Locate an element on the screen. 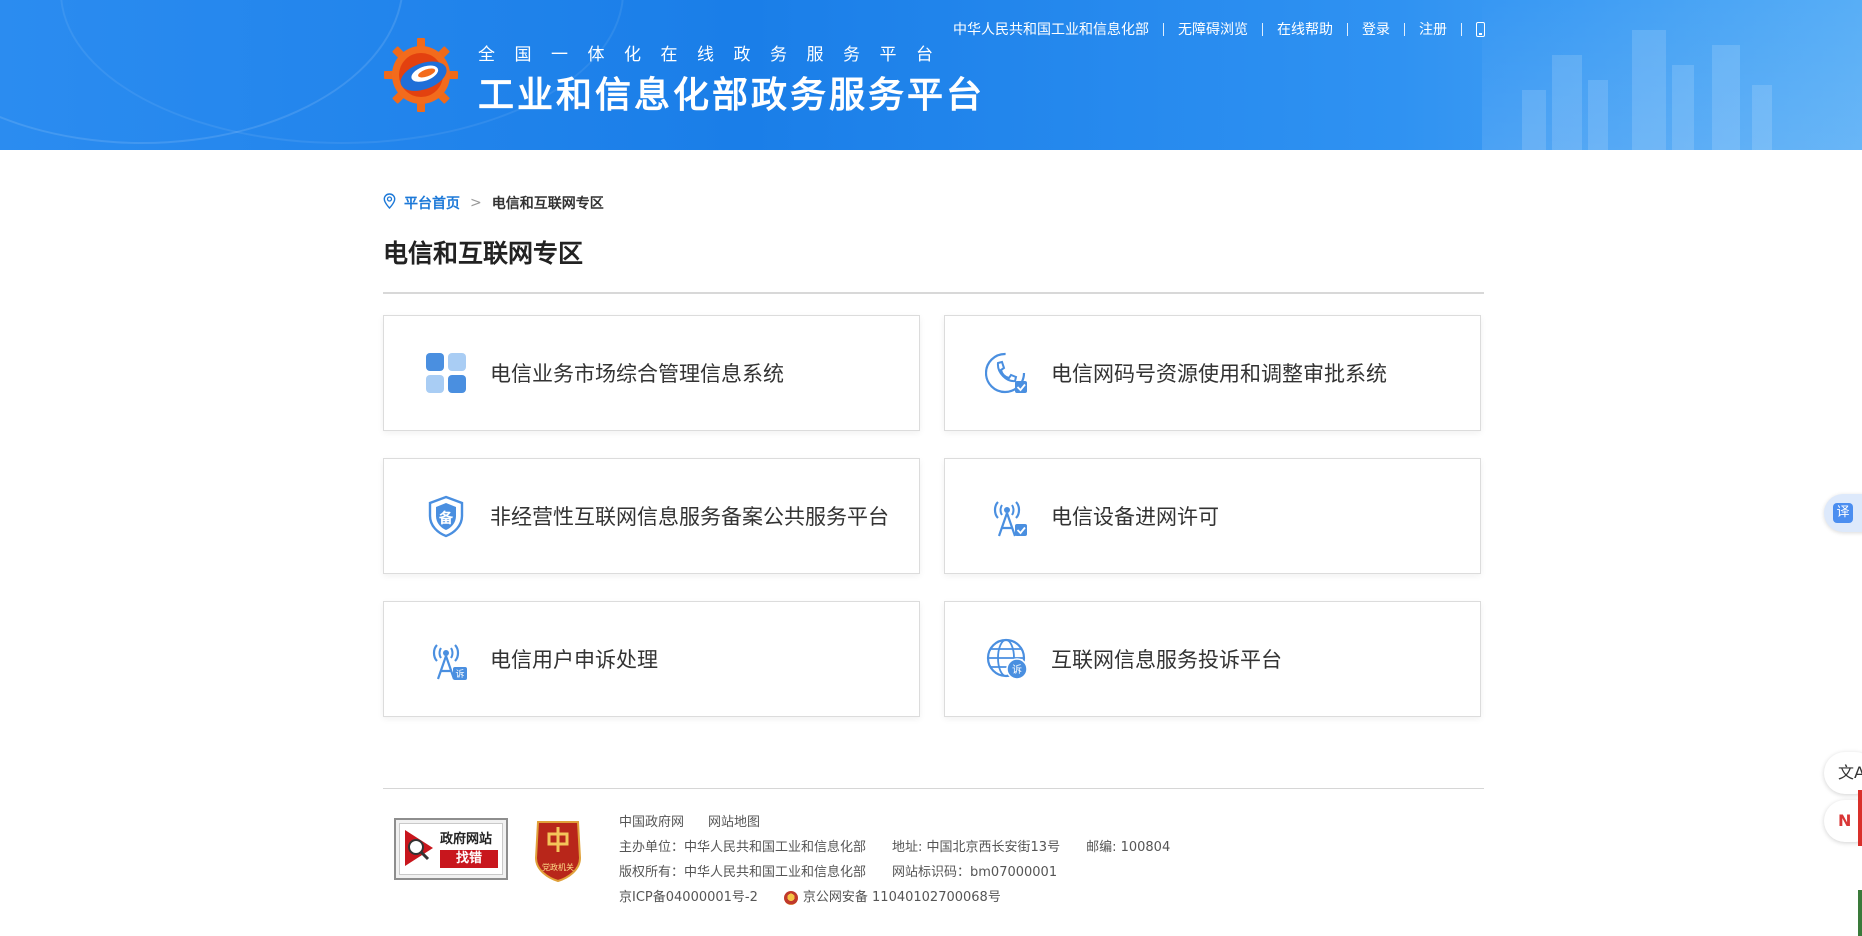  location-pin-icon is located at coordinates (389, 203).